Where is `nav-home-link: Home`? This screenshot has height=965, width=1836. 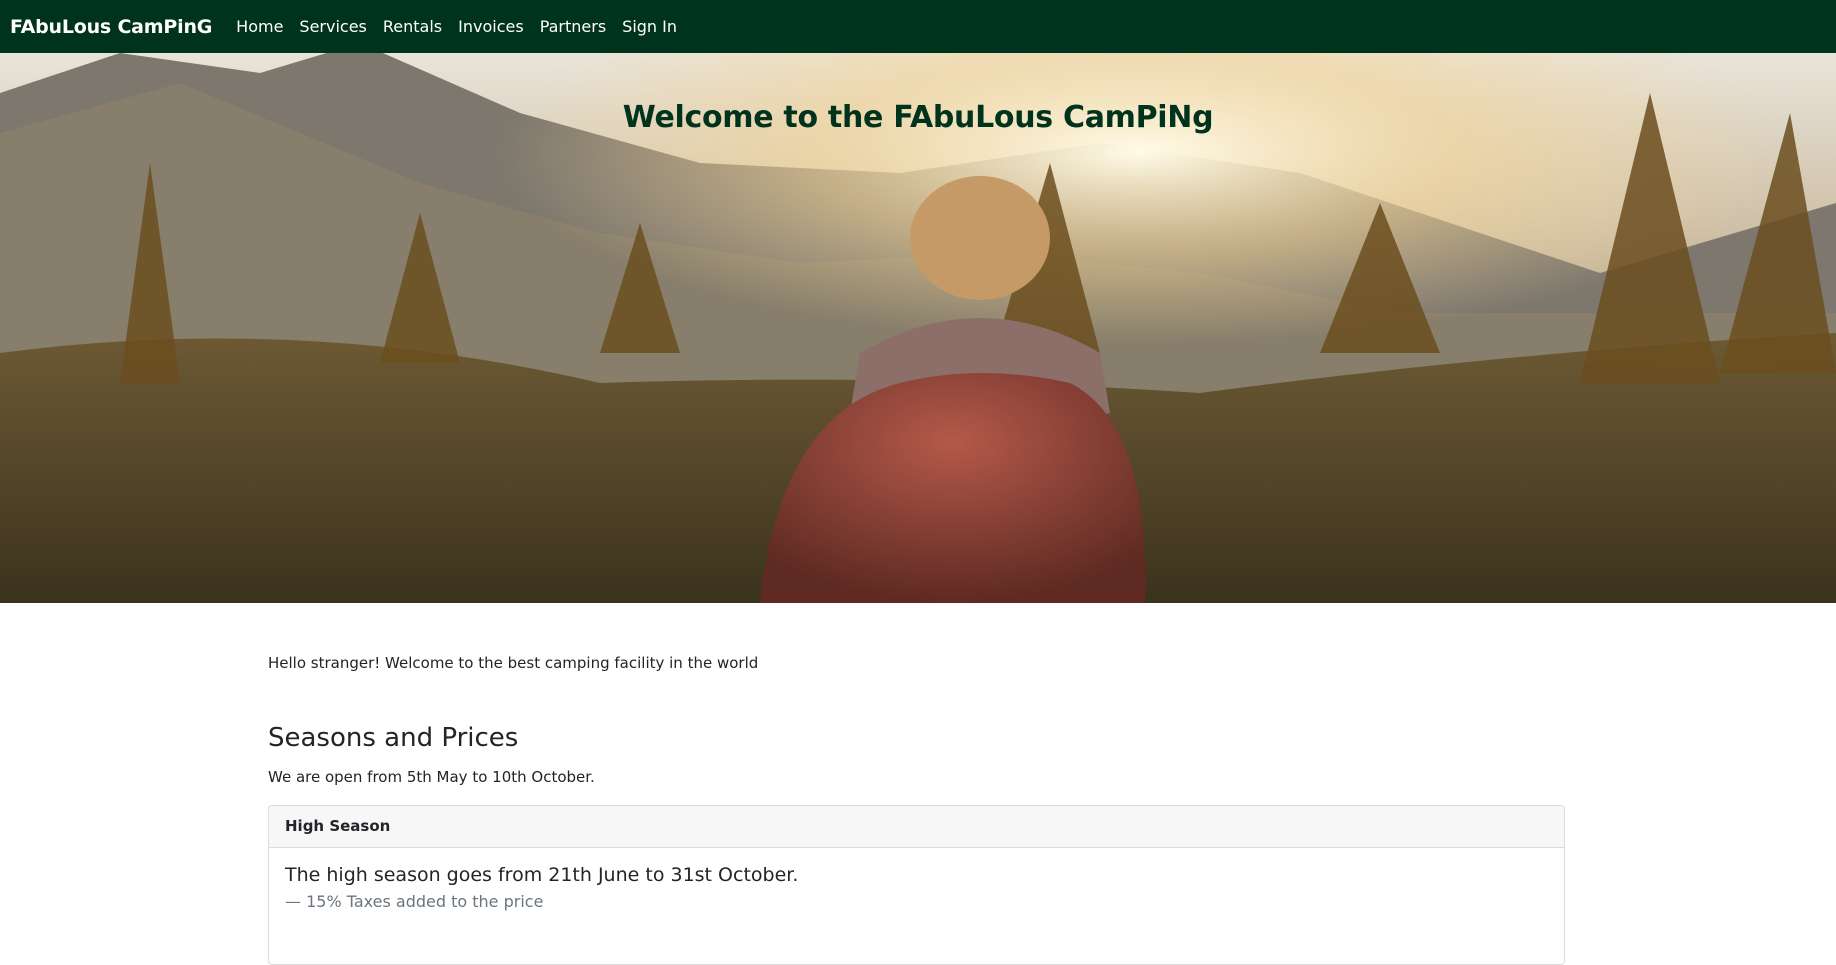
nav-home-link: Home is located at coordinates (259, 26).